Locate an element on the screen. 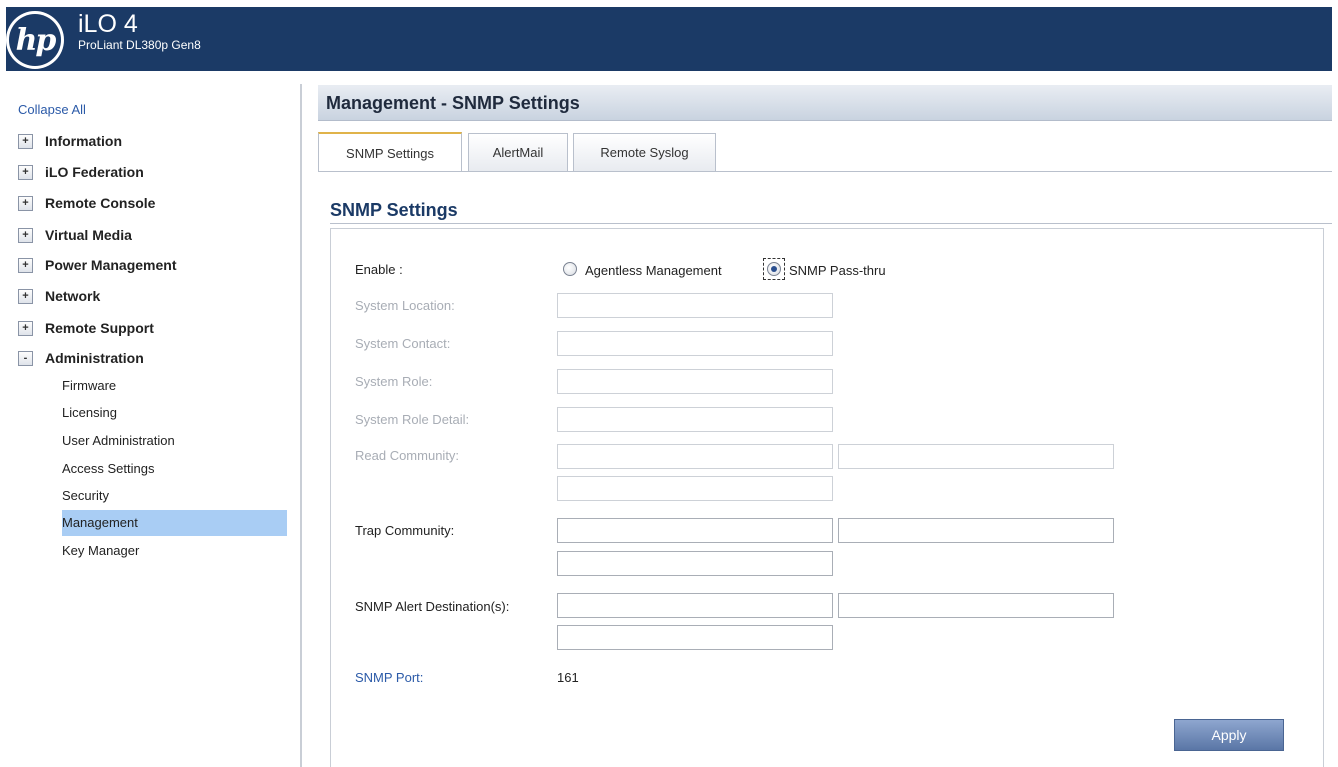 The image size is (1338, 767). sidebar-item-remote-console: + Remote Console is located at coordinates (86, 203).